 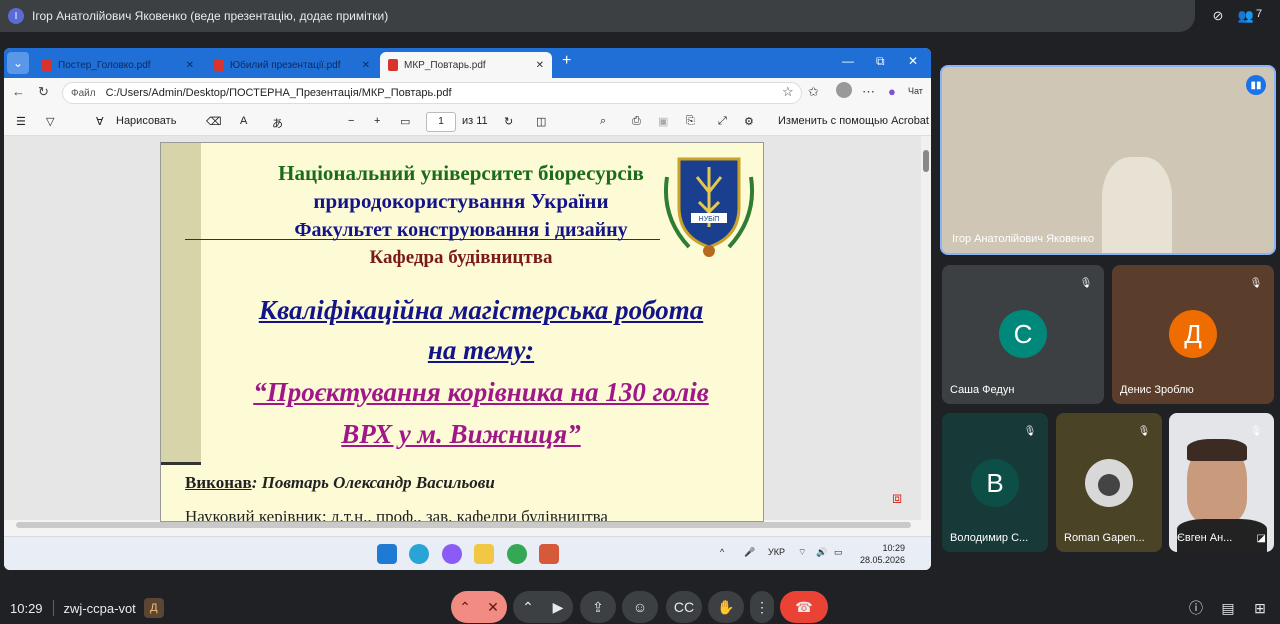 What do you see at coordinates (441, 122) in the screenshot?
I see `page-number-input: 1` at bounding box center [441, 122].